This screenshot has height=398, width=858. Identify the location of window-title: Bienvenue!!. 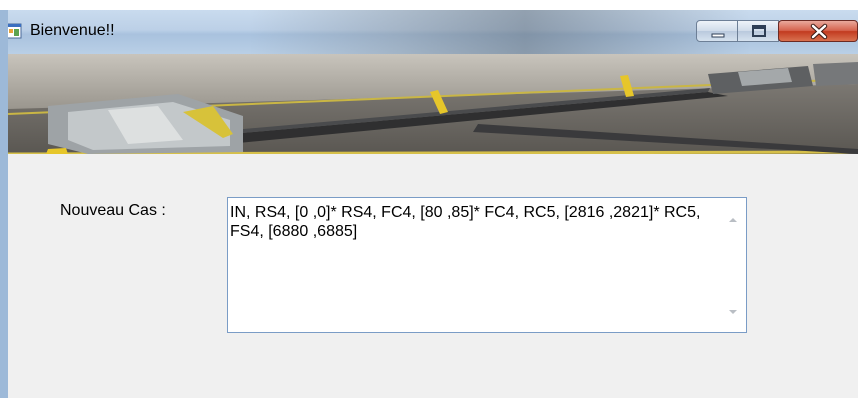
(72, 30).